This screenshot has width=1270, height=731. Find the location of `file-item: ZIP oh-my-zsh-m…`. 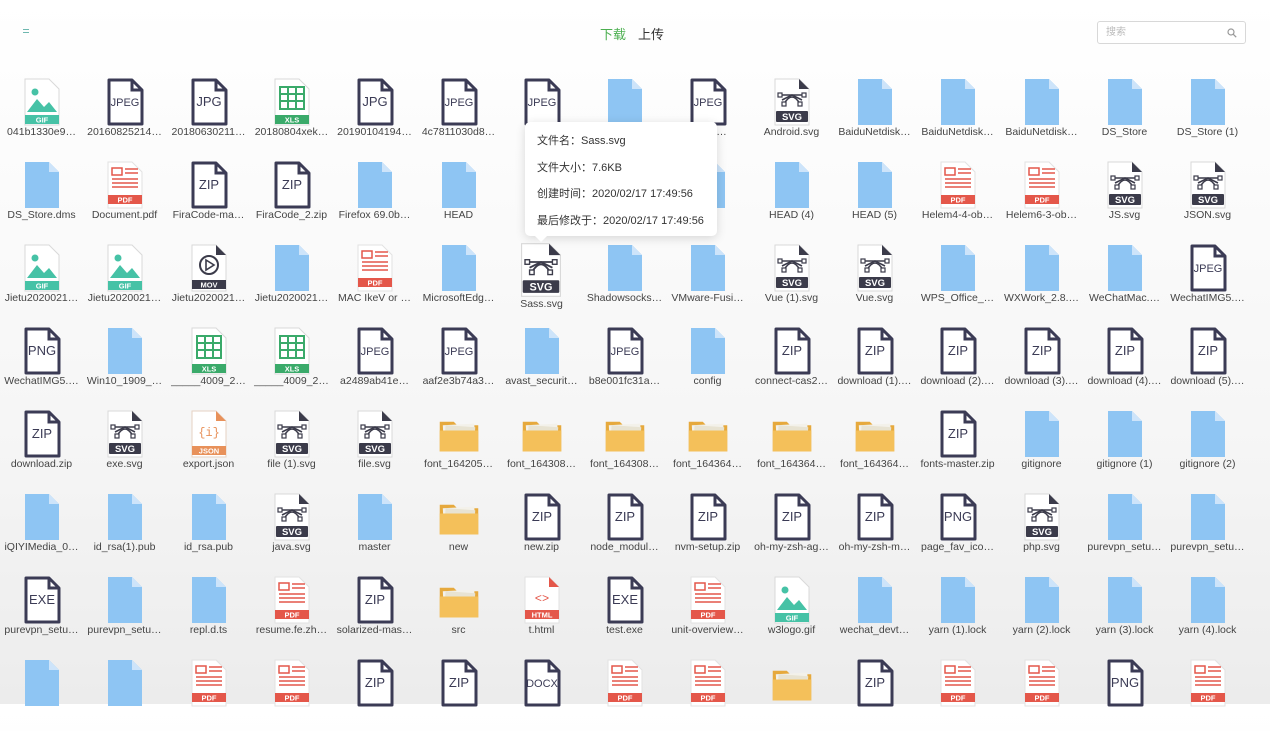

file-item: ZIP oh-my-zsh-m… is located at coordinates (874, 525).